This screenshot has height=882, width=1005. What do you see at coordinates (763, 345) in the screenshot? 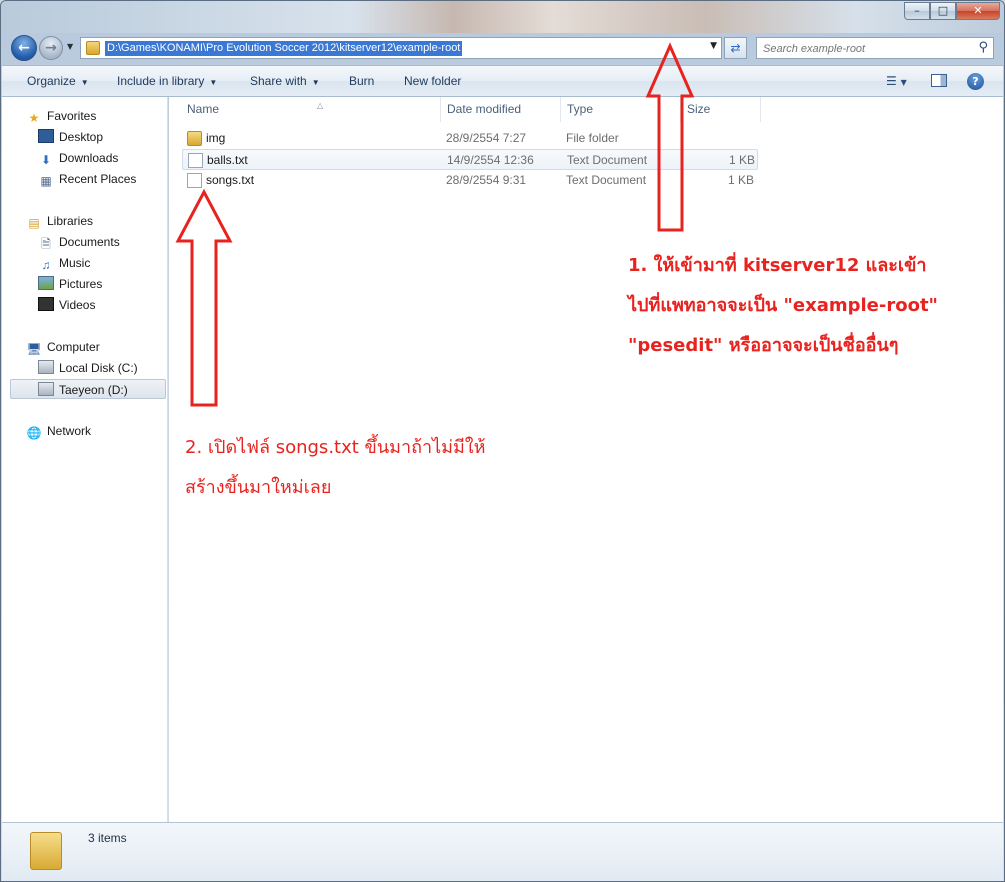
I see `annotation-step-1-line-3: "pesedit" หรืออาจจะเป็นชื่ออื่นๆ` at bounding box center [763, 345].